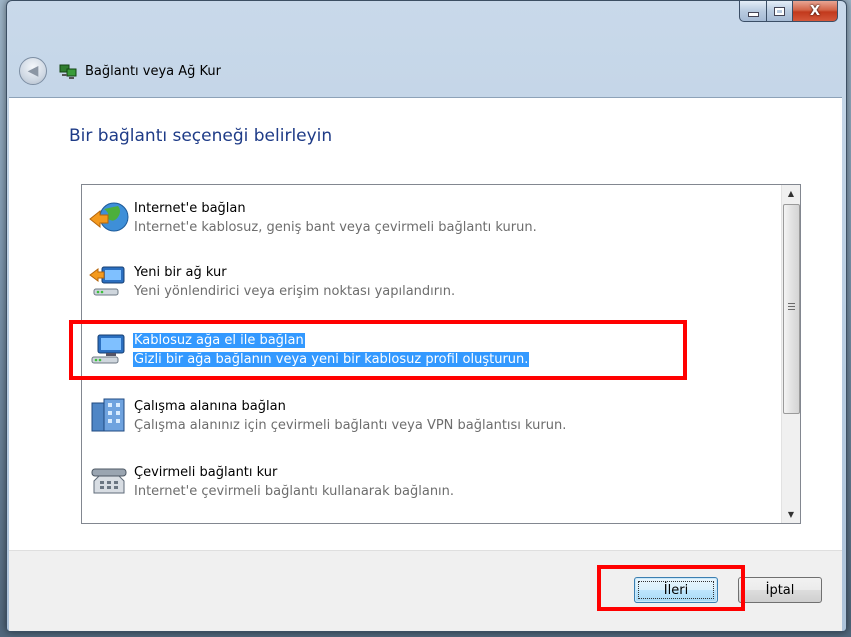  What do you see at coordinates (425, 590) in the screenshot?
I see `button-bar: İleri İptal` at bounding box center [425, 590].